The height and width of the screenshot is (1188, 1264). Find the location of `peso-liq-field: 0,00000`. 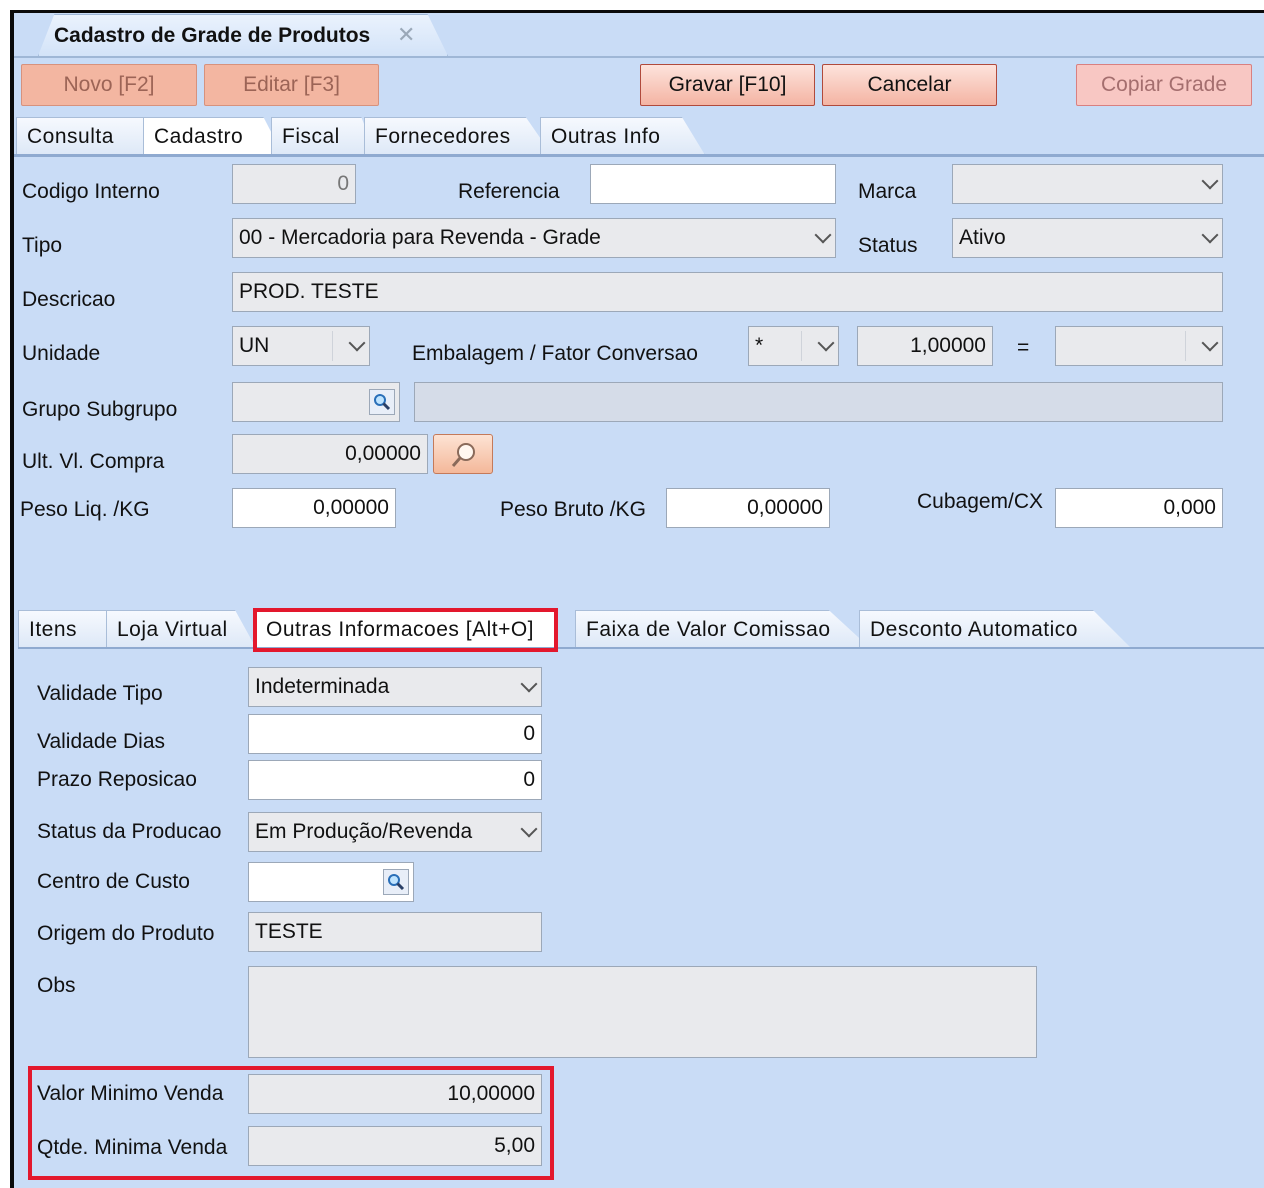

peso-liq-field: 0,00000 is located at coordinates (314, 508).